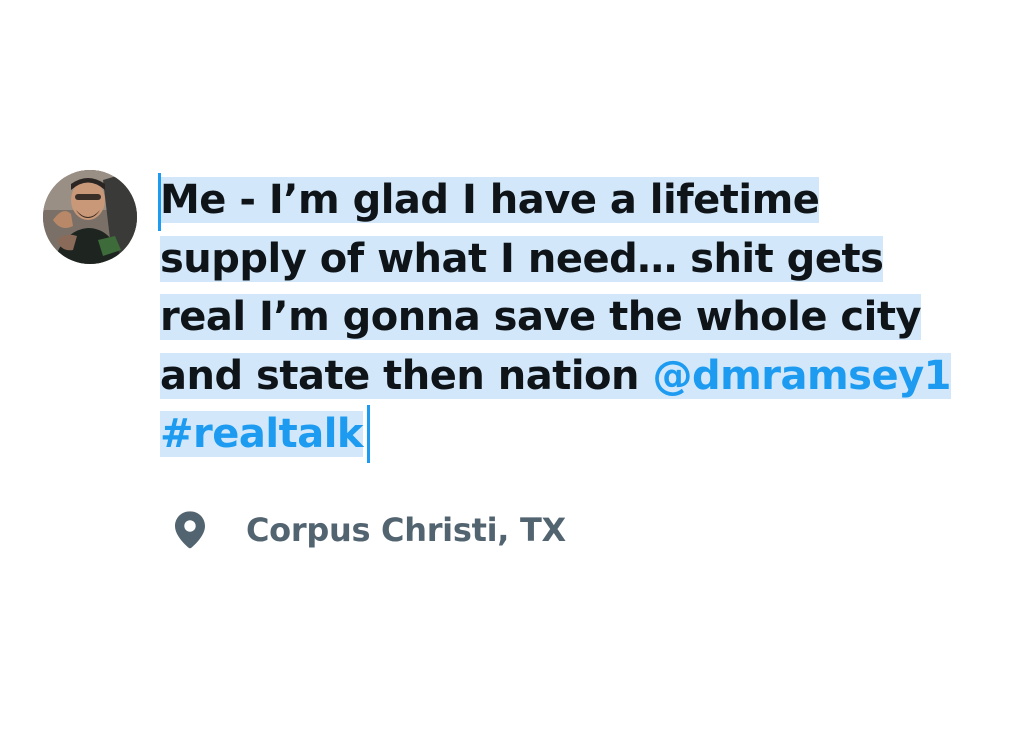 The image size is (1024, 743). I want to click on tweet-line: supply of what I need… shit gets, so click(575, 259).